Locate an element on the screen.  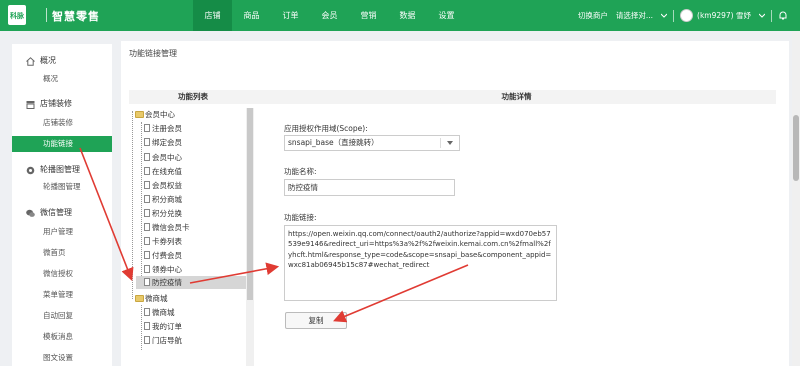
sidebar-item-article-settings: 图文设置 is located at coordinates (62, 358).